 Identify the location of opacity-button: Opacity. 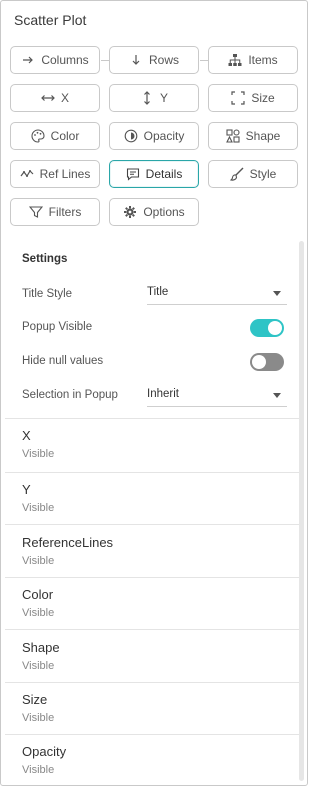
(154, 136).